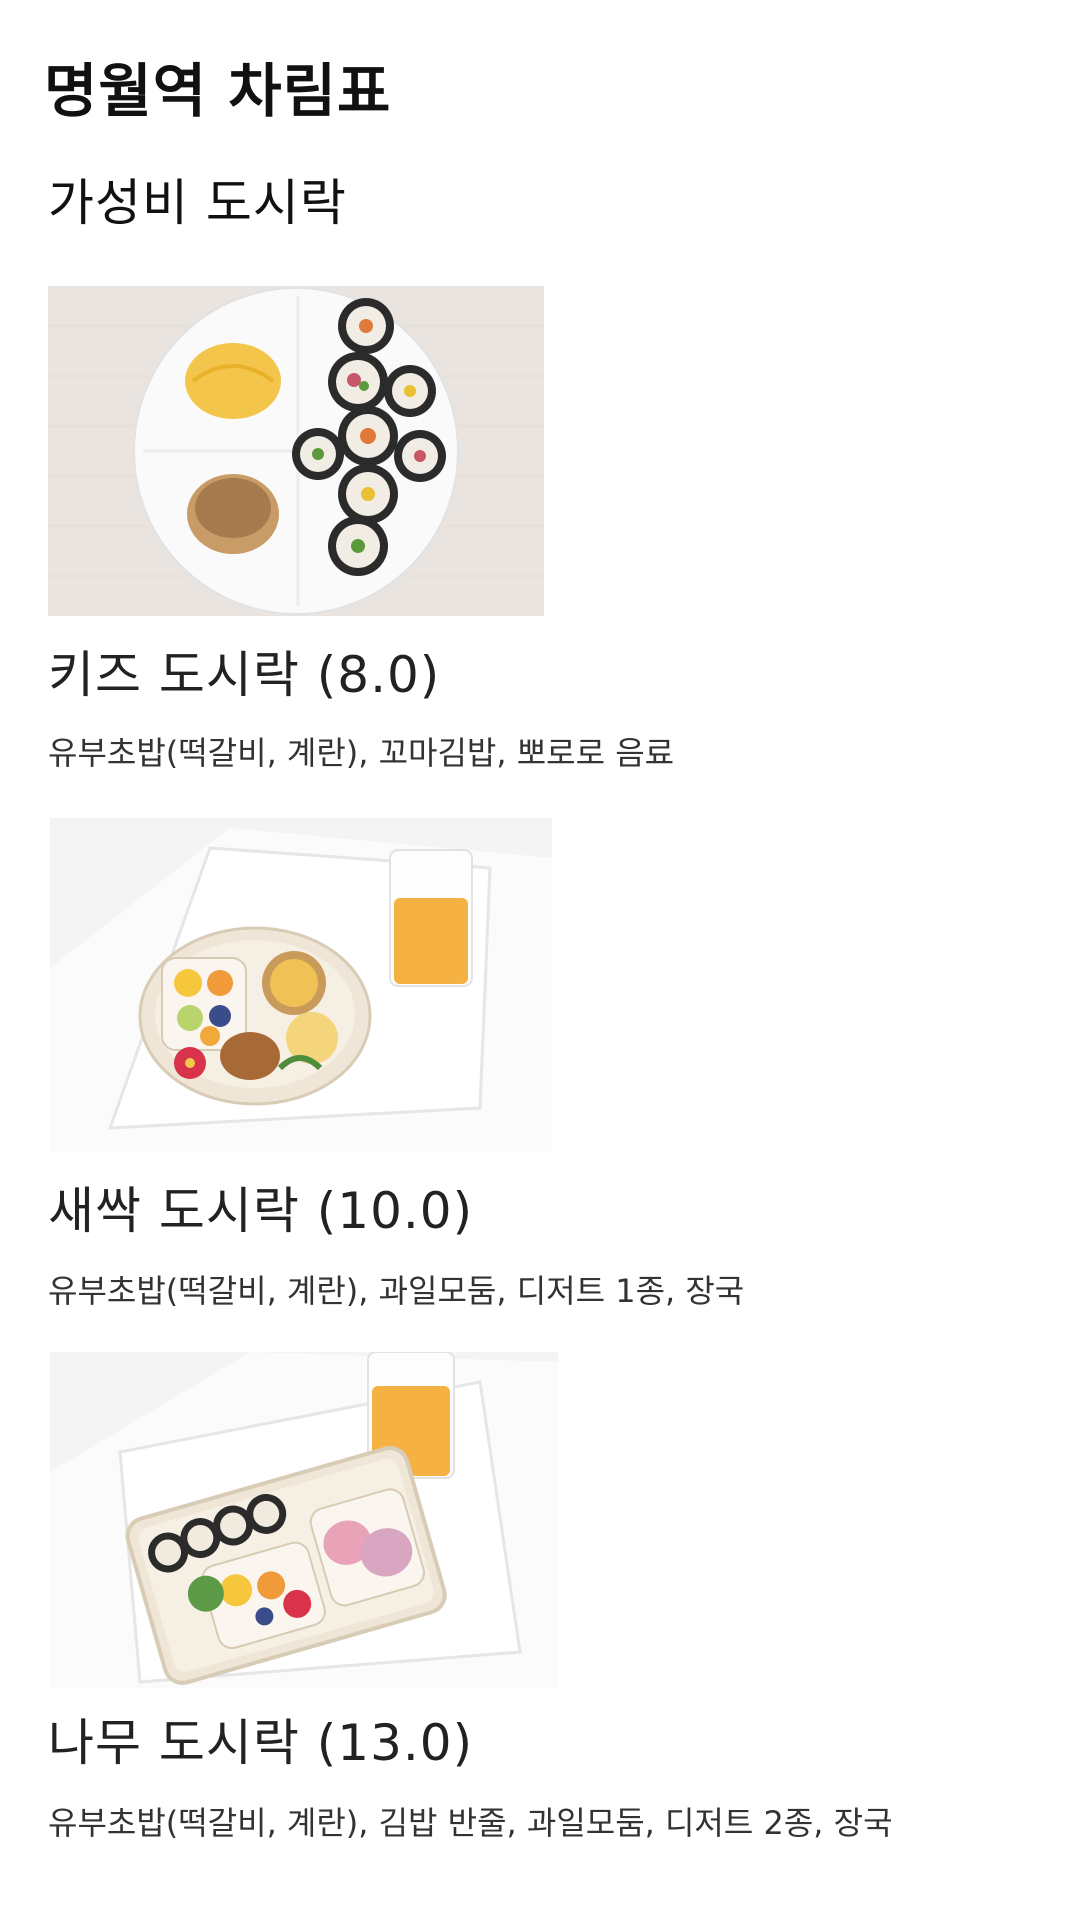 Image resolution: width=1080 pixels, height=1920 pixels. Describe the element at coordinates (261, 1743) in the screenshot. I see `menu-item-name: 나무 도시락 (13.0)` at that location.